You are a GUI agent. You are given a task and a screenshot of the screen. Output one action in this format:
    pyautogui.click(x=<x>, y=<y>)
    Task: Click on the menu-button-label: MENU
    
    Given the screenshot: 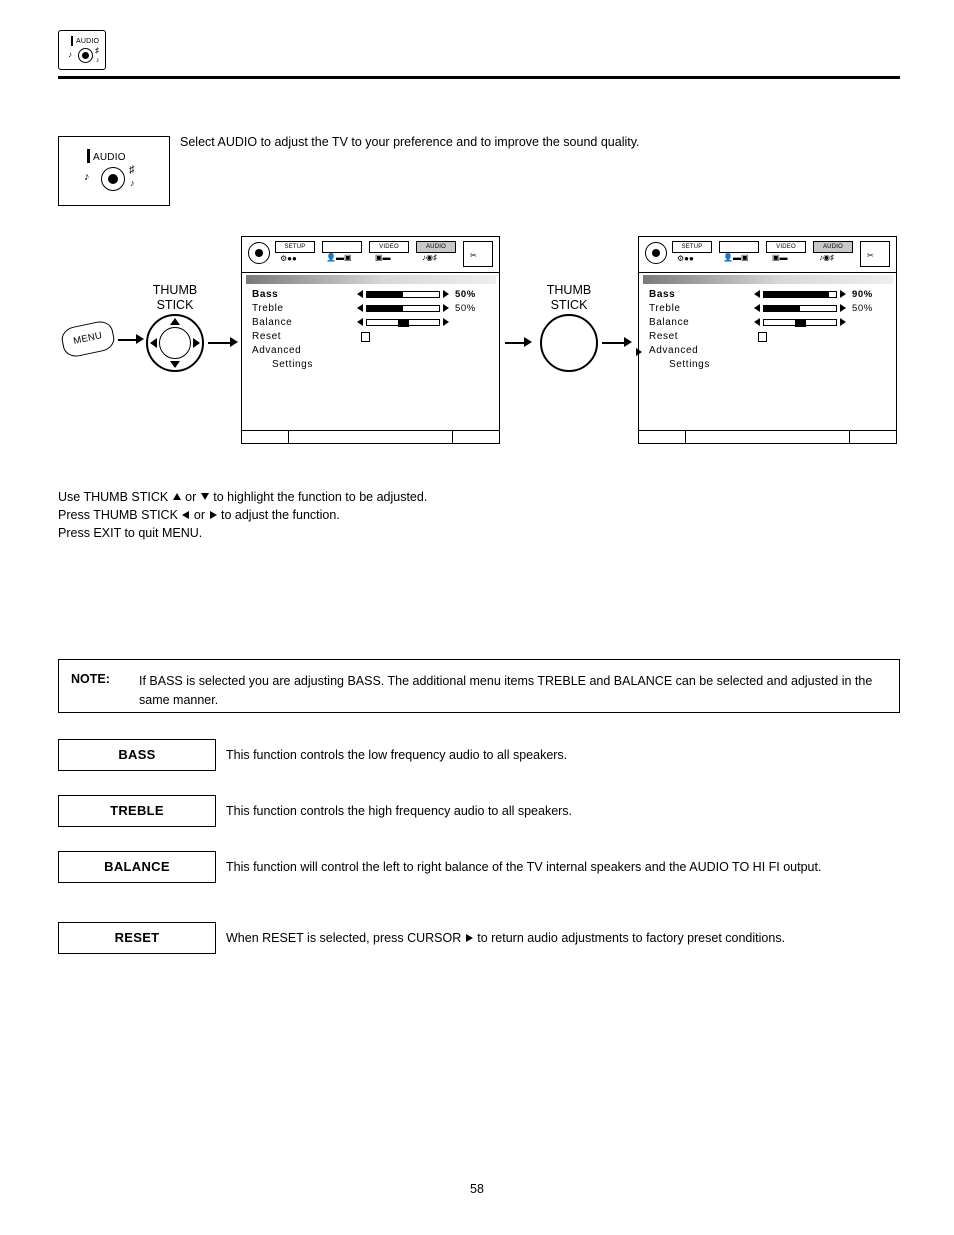 What is the action you would take?
    pyautogui.click(x=88, y=338)
    